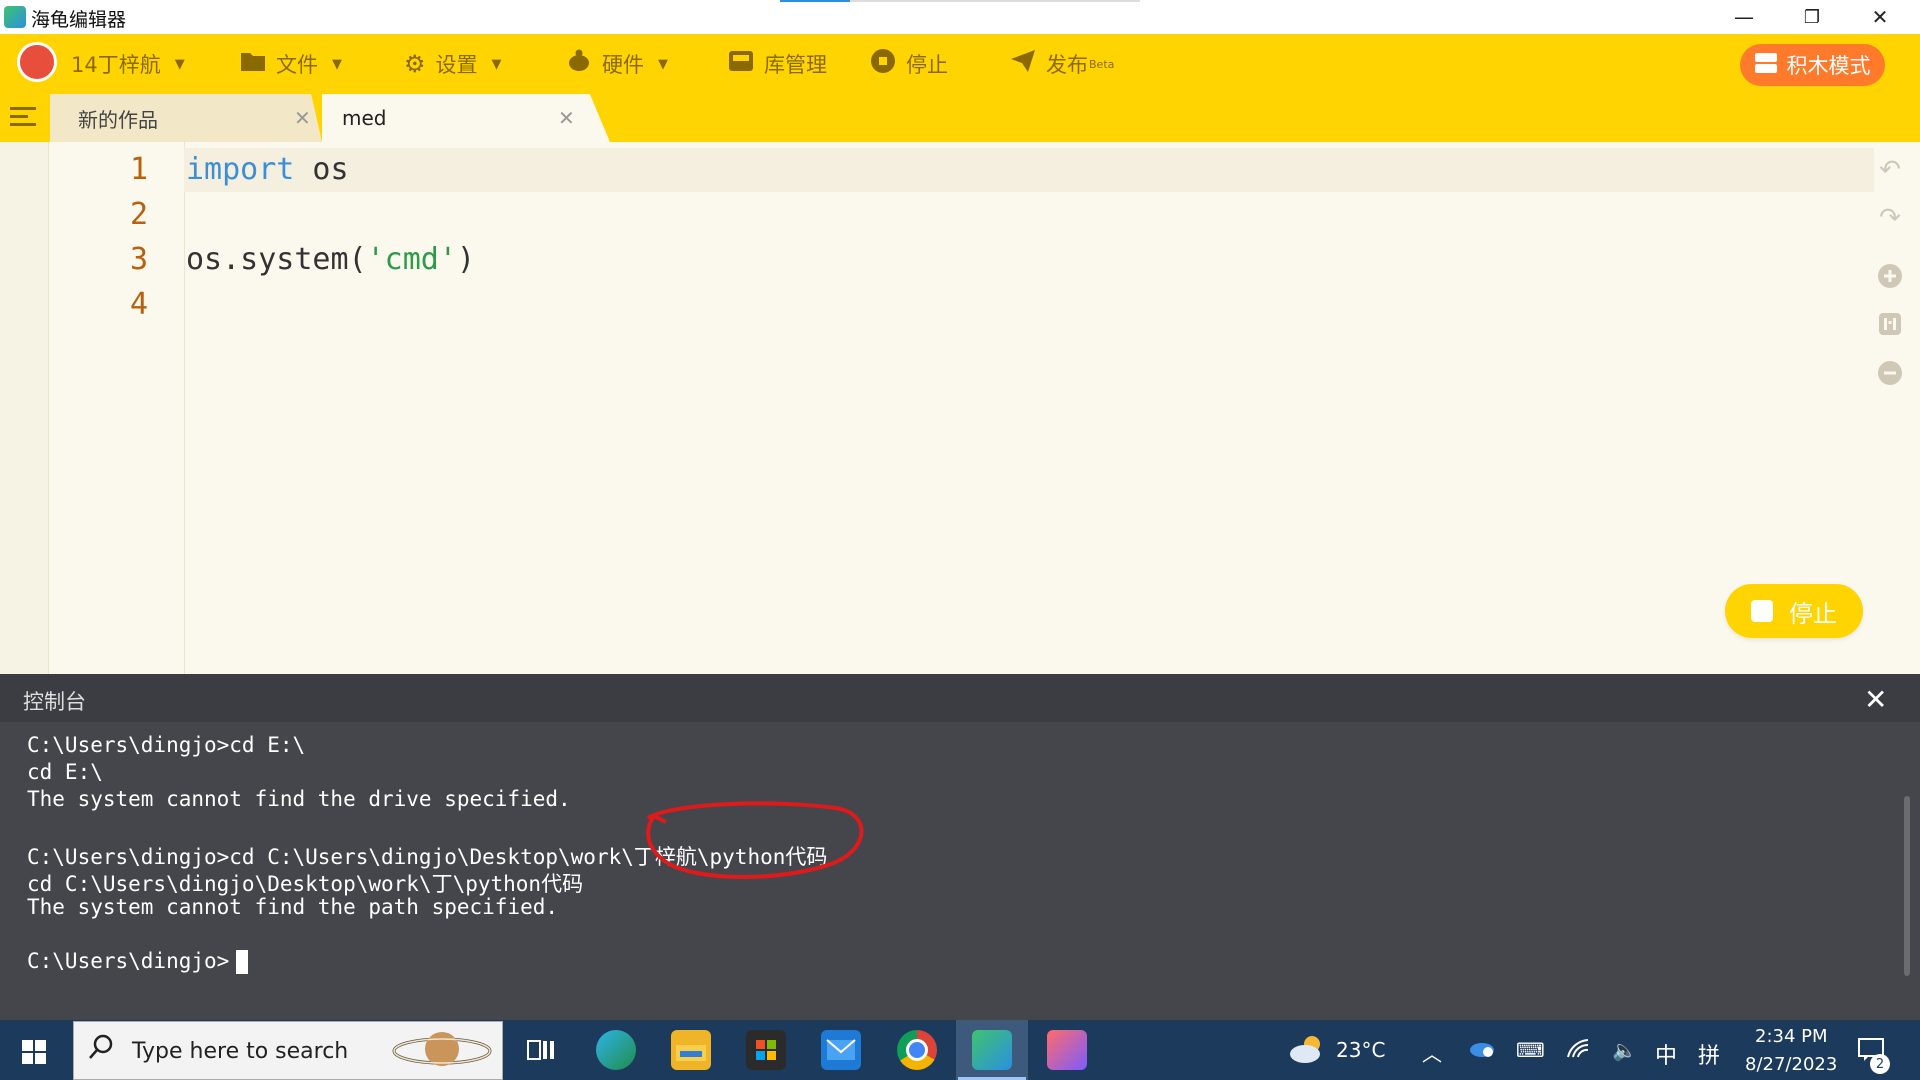 This screenshot has height=1080, width=1920. I want to click on title-bar, so click(960, 17).